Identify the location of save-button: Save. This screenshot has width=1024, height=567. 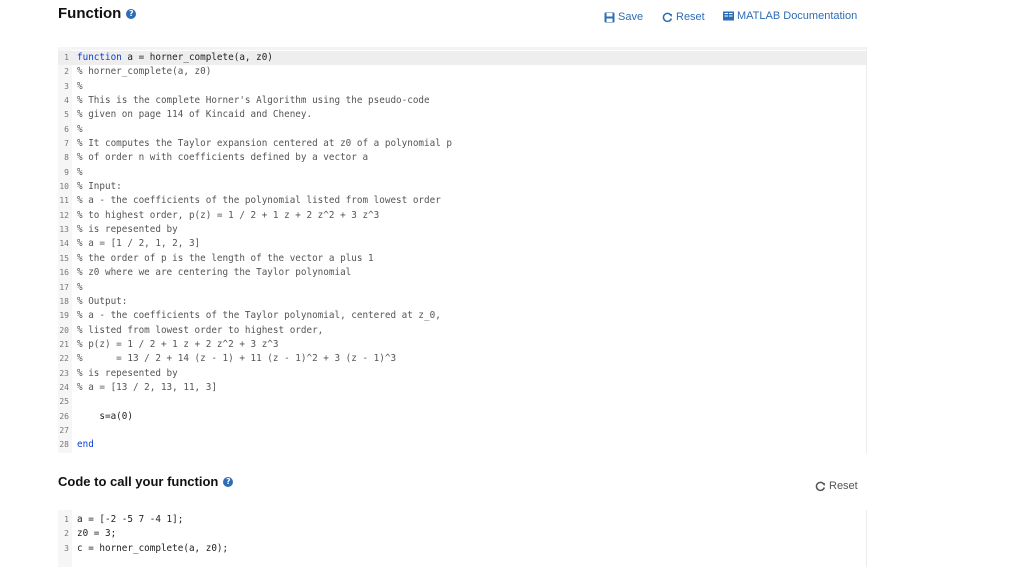
(623, 17).